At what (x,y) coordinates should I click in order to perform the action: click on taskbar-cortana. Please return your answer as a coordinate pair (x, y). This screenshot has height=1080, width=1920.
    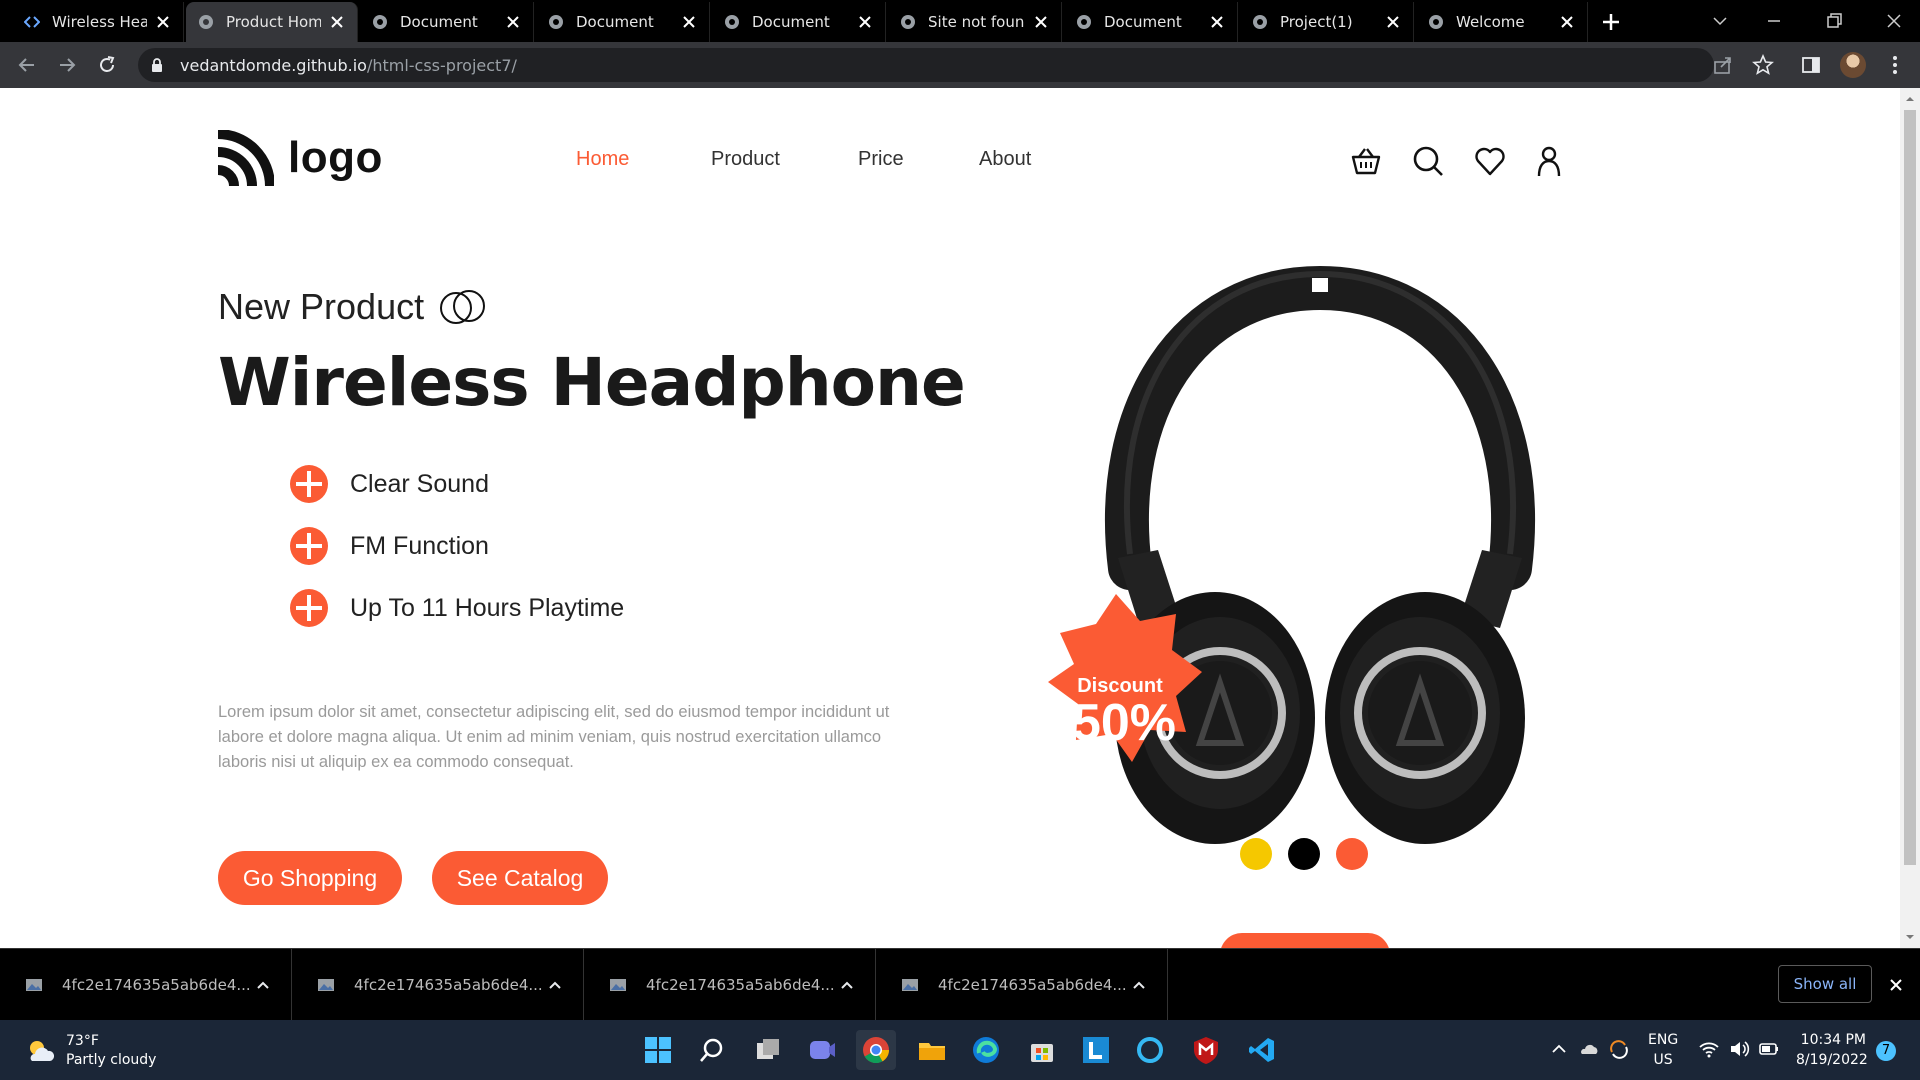
    Looking at the image, I should click on (1150, 1050).